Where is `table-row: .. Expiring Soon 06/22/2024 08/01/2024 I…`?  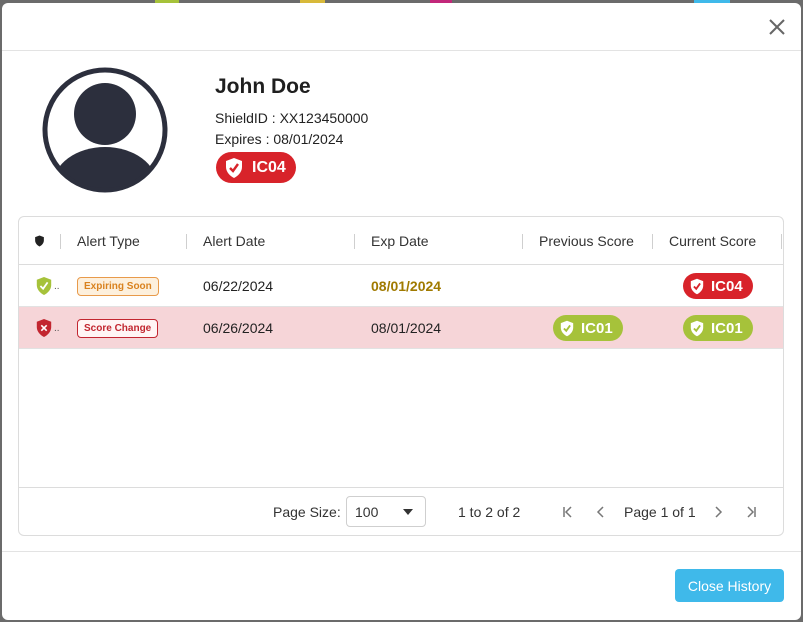
table-row: .. Expiring Soon 06/22/2024 08/01/2024 I… is located at coordinates (401, 286).